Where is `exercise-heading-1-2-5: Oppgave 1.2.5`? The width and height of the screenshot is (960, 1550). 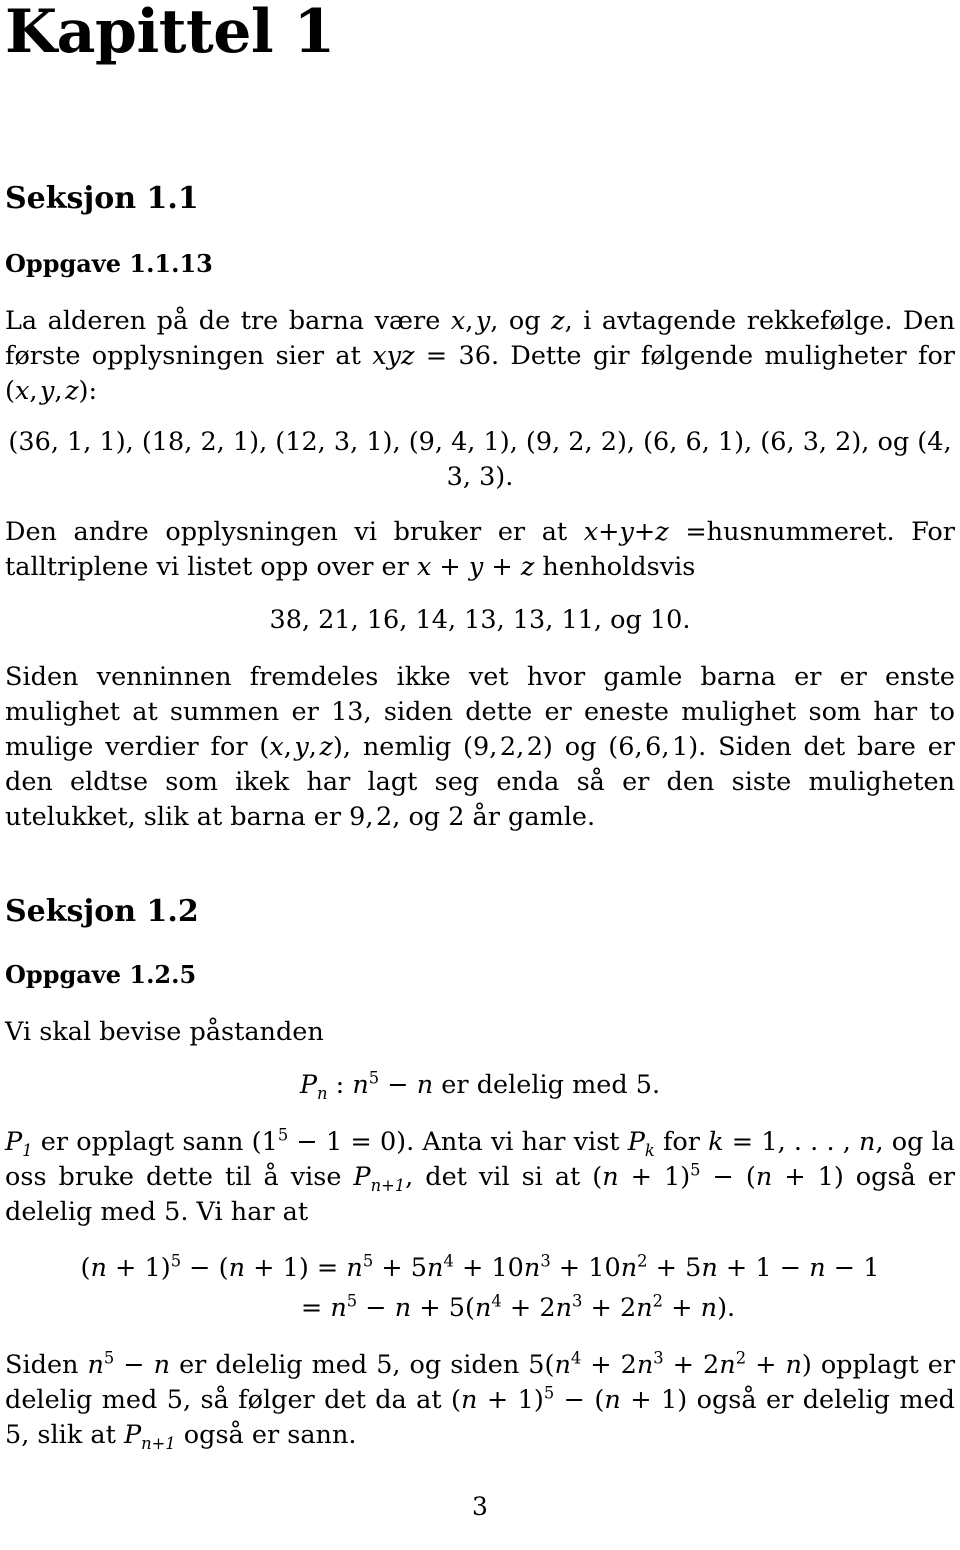 exercise-heading-1-2-5: Oppgave 1.2.5 is located at coordinates (101, 974).